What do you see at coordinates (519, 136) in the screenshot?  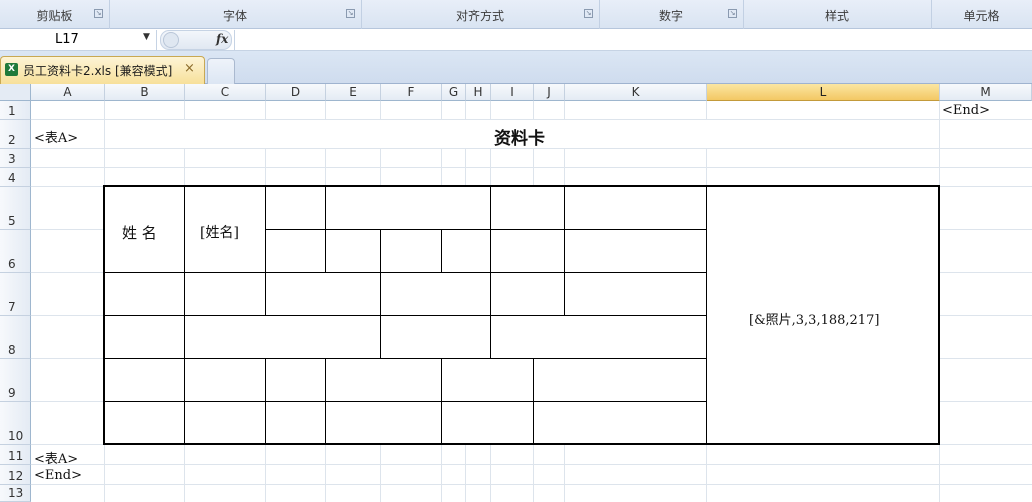 I see `sheet-title: 资料卡` at bounding box center [519, 136].